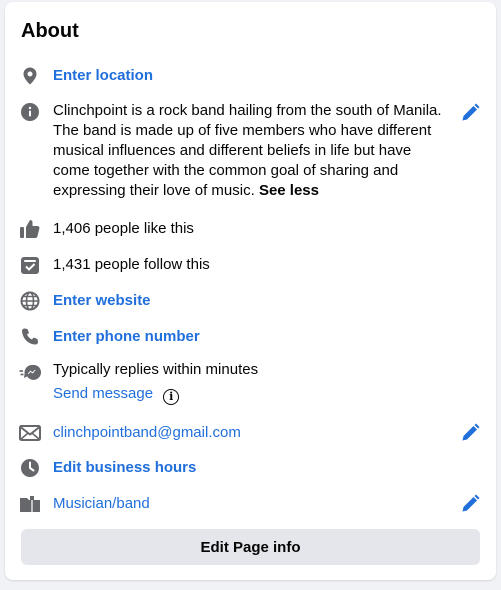 This screenshot has width=501, height=590. I want to click on clock-icon, so click(30, 468).